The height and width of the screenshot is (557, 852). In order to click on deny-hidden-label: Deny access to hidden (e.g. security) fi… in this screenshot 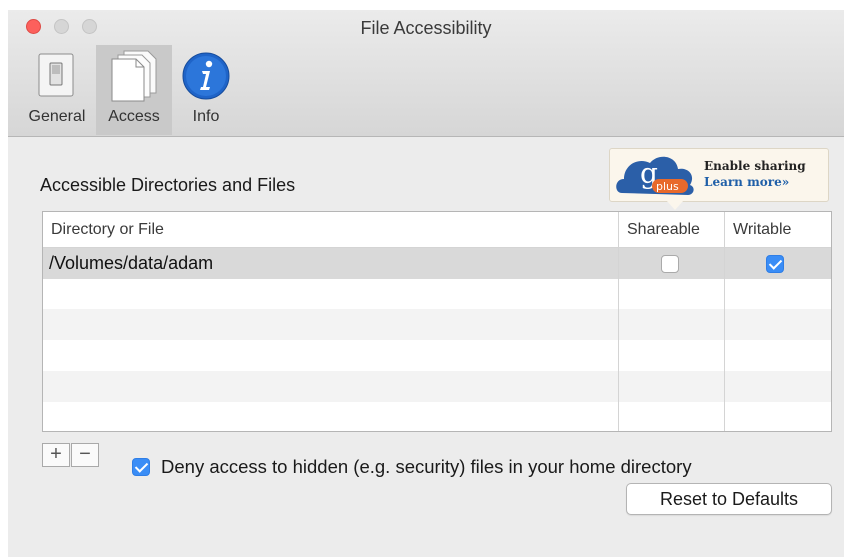, I will do `click(426, 466)`.